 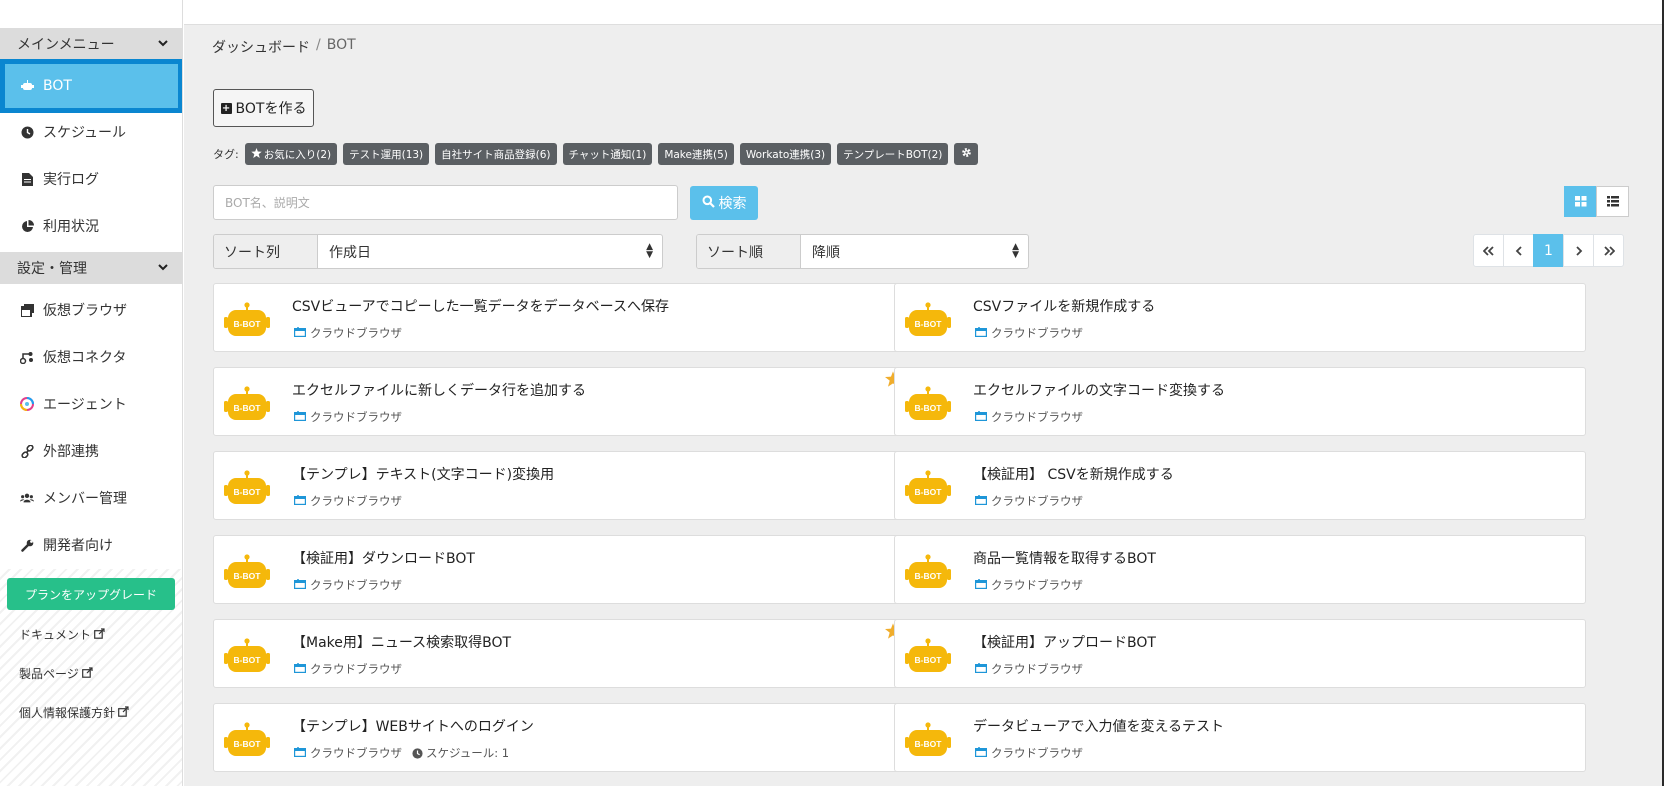 What do you see at coordinates (559, 653) in the screenshot?
I see `bot-card: B-BOT 【Make用】ニュース検索取得BOT クラウドブラウザ` at bounding box center [559, 653].